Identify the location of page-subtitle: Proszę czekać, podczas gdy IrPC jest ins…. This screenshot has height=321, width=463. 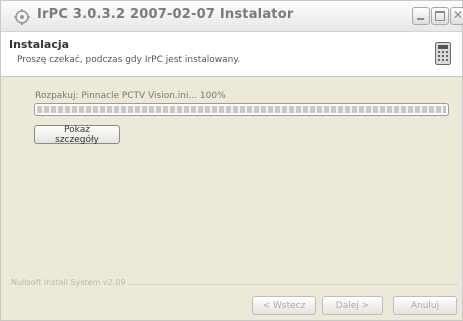
(129, 60).